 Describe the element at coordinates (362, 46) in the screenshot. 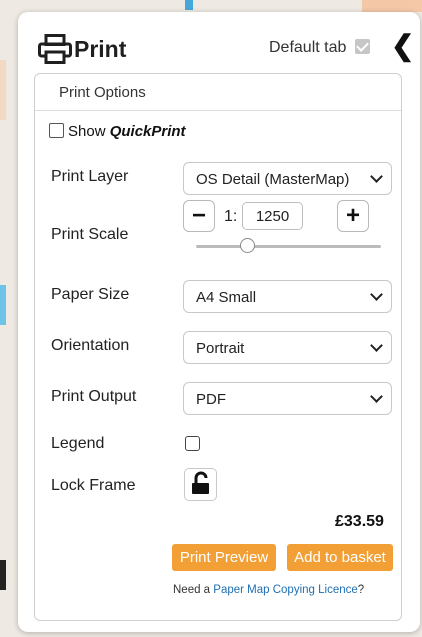

I see `default-tab-checkbox` at that location.